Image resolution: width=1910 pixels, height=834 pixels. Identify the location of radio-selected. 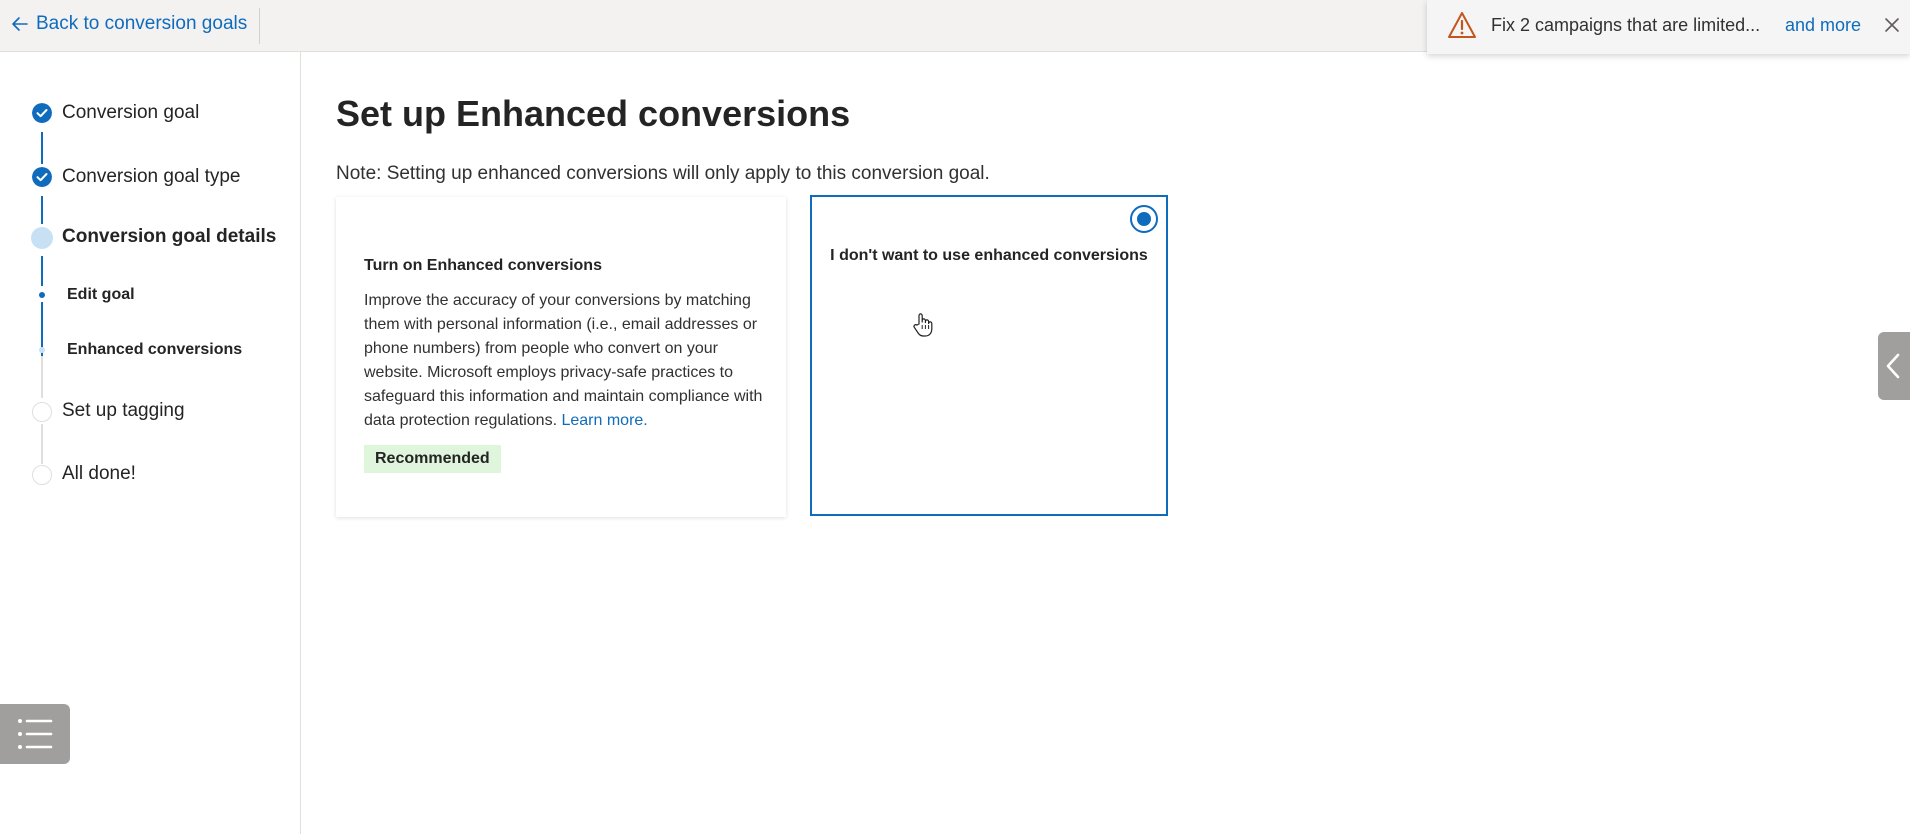
(1144, 219).